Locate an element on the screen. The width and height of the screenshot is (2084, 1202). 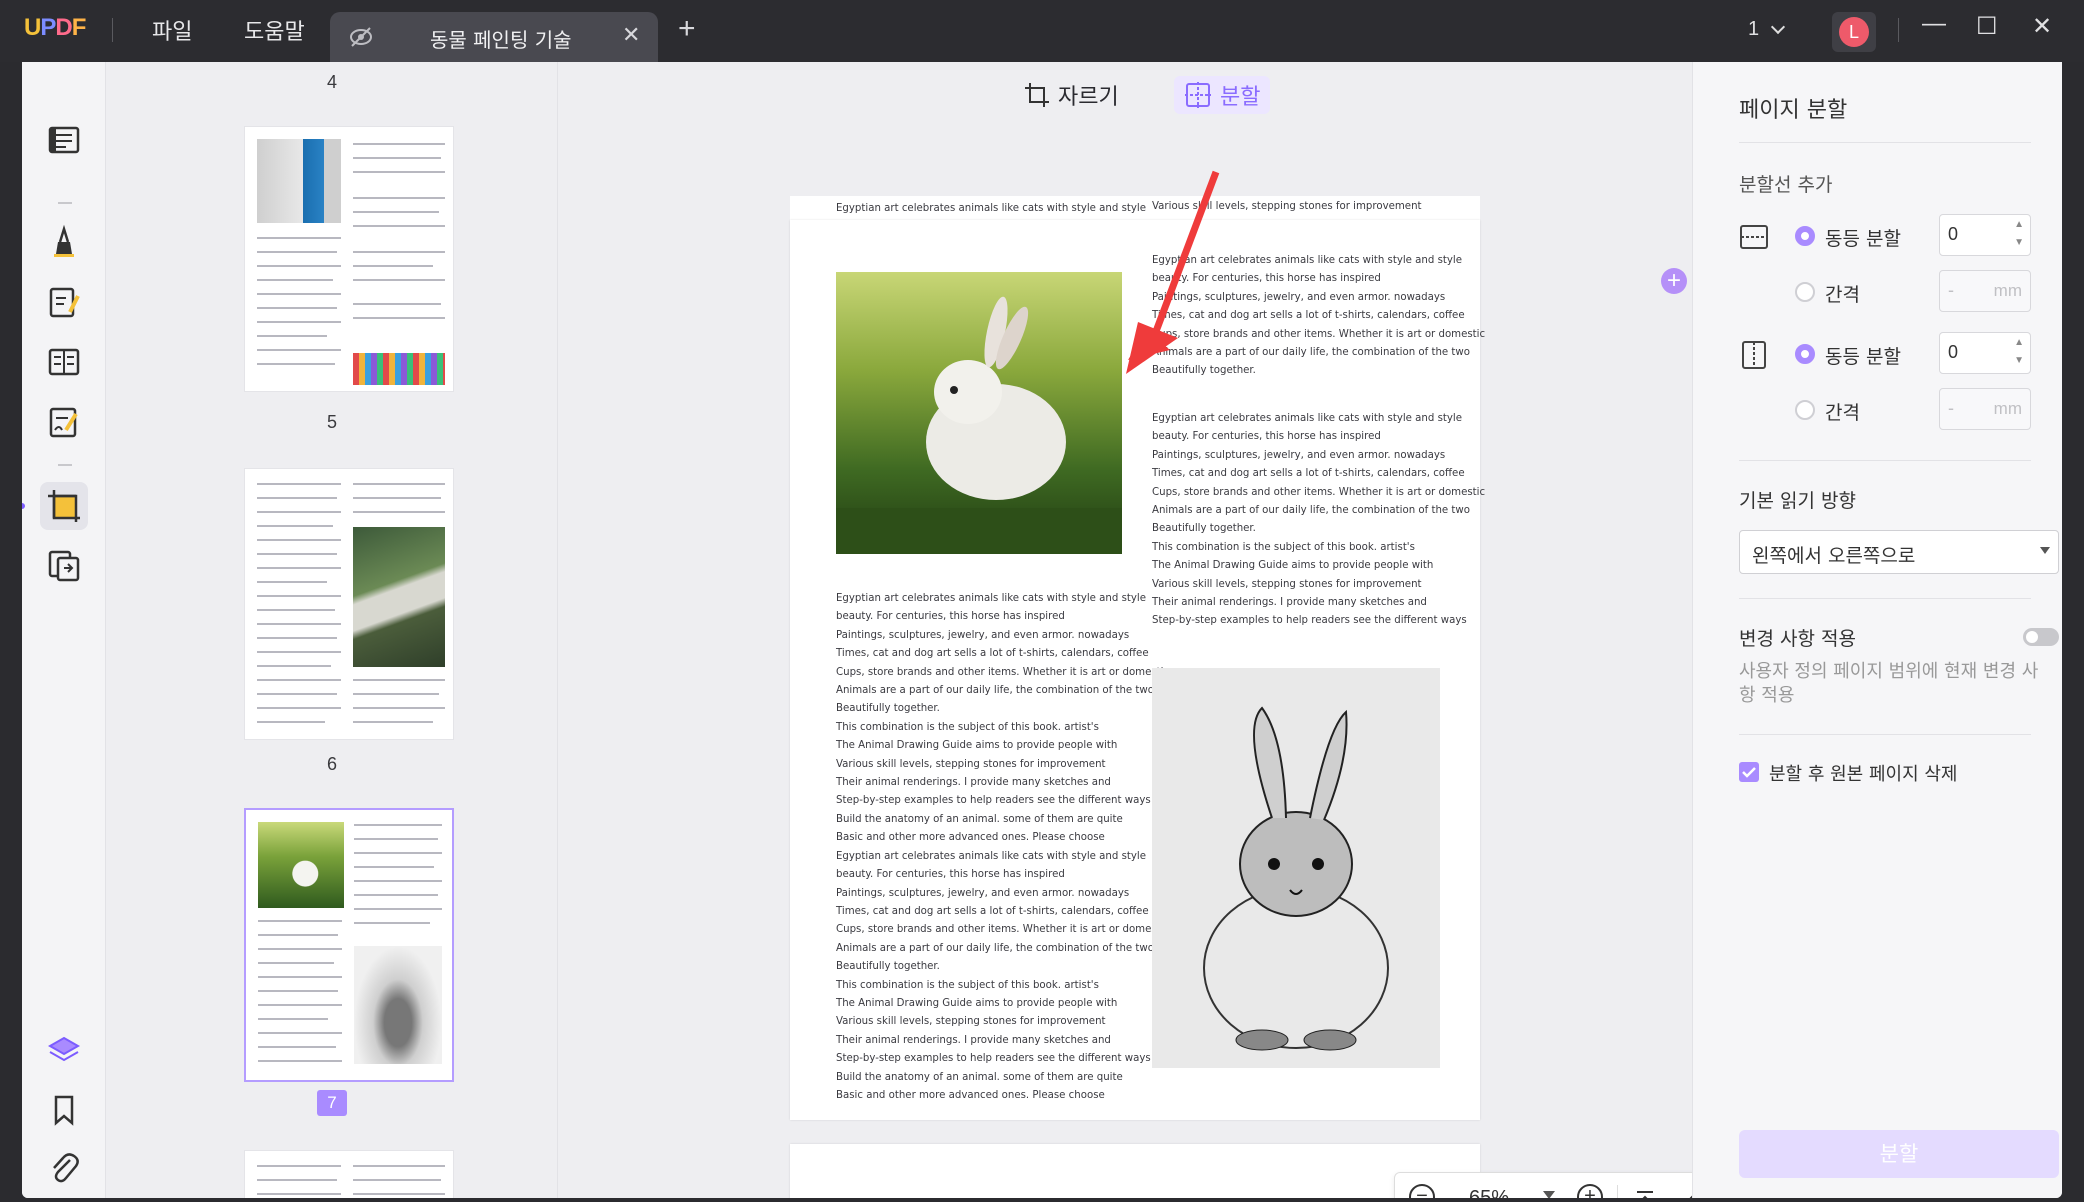
h-interval-input: - mm is located at coordinates (1985, 291).